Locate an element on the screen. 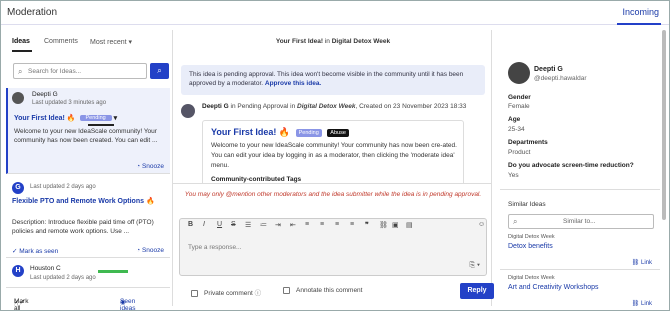 Image resolution: width=670 pixels, height=311 pixels. card-title: Flexible PTO and Remote Work Options 🔥 is located at coordinates (83, 201).